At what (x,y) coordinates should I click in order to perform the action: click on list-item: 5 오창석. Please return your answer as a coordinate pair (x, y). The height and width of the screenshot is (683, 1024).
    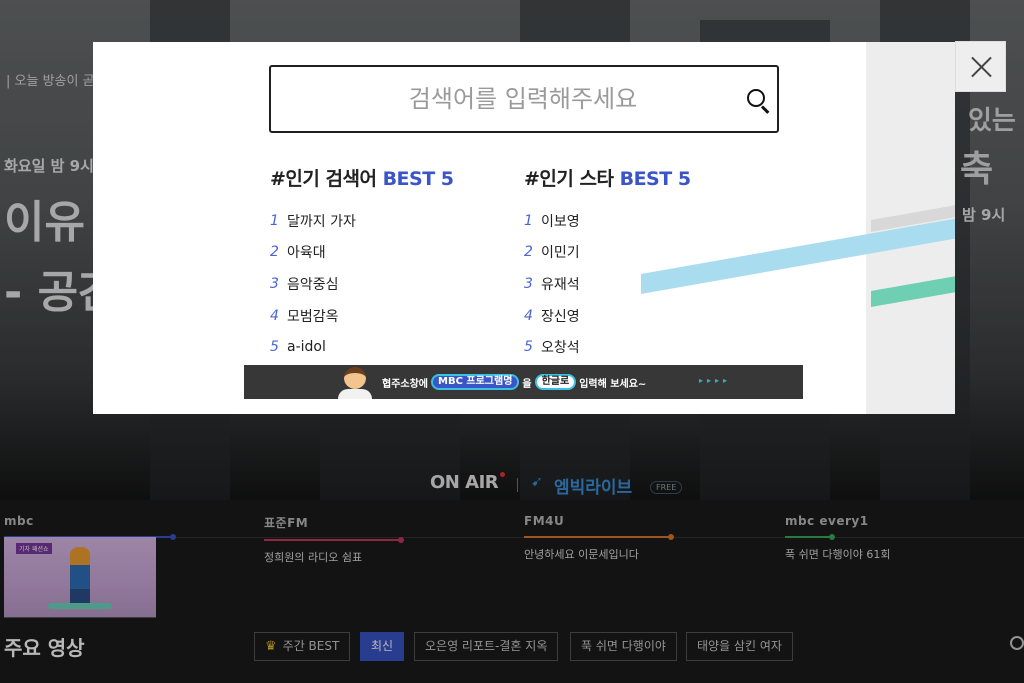
    Looking at the image, I should click on (644, 347).